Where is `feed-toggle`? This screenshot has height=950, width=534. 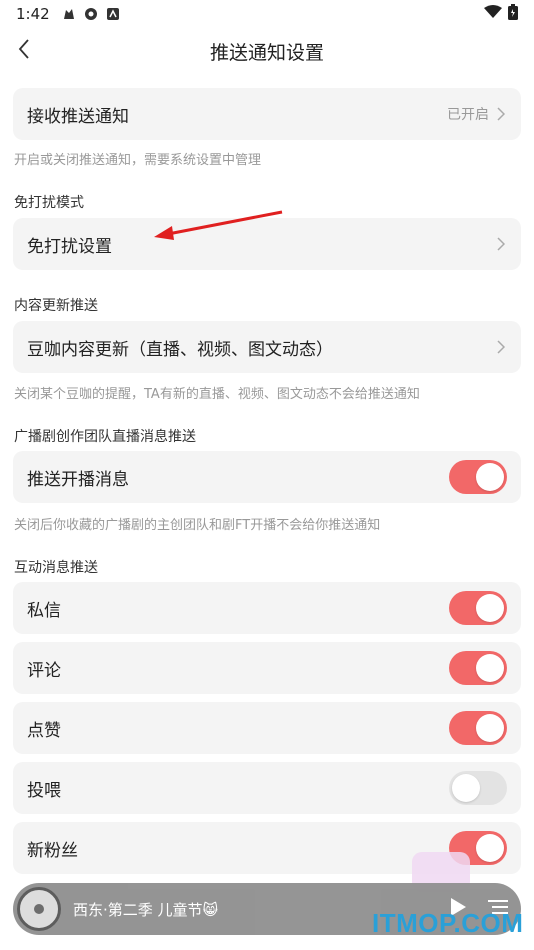
feed-toggle is located at coordinates (478, 788).